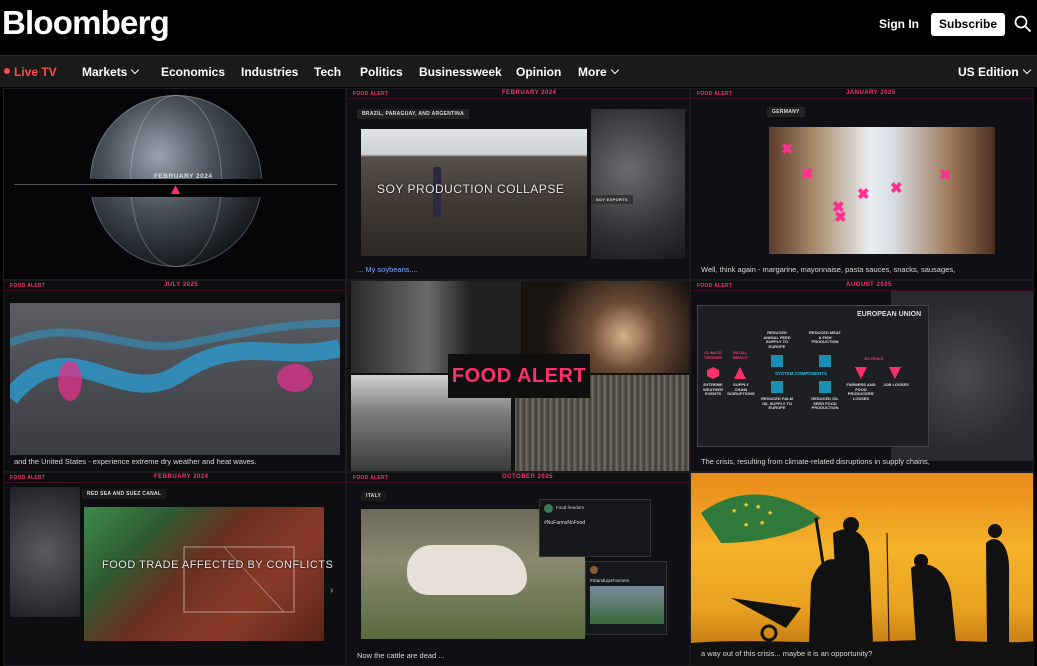  Describe the element at coordinates (413, 114) in the screenshot. I see `location-label: BRAZIL, PARAGUAY, AND ARGENTINA` at that location.